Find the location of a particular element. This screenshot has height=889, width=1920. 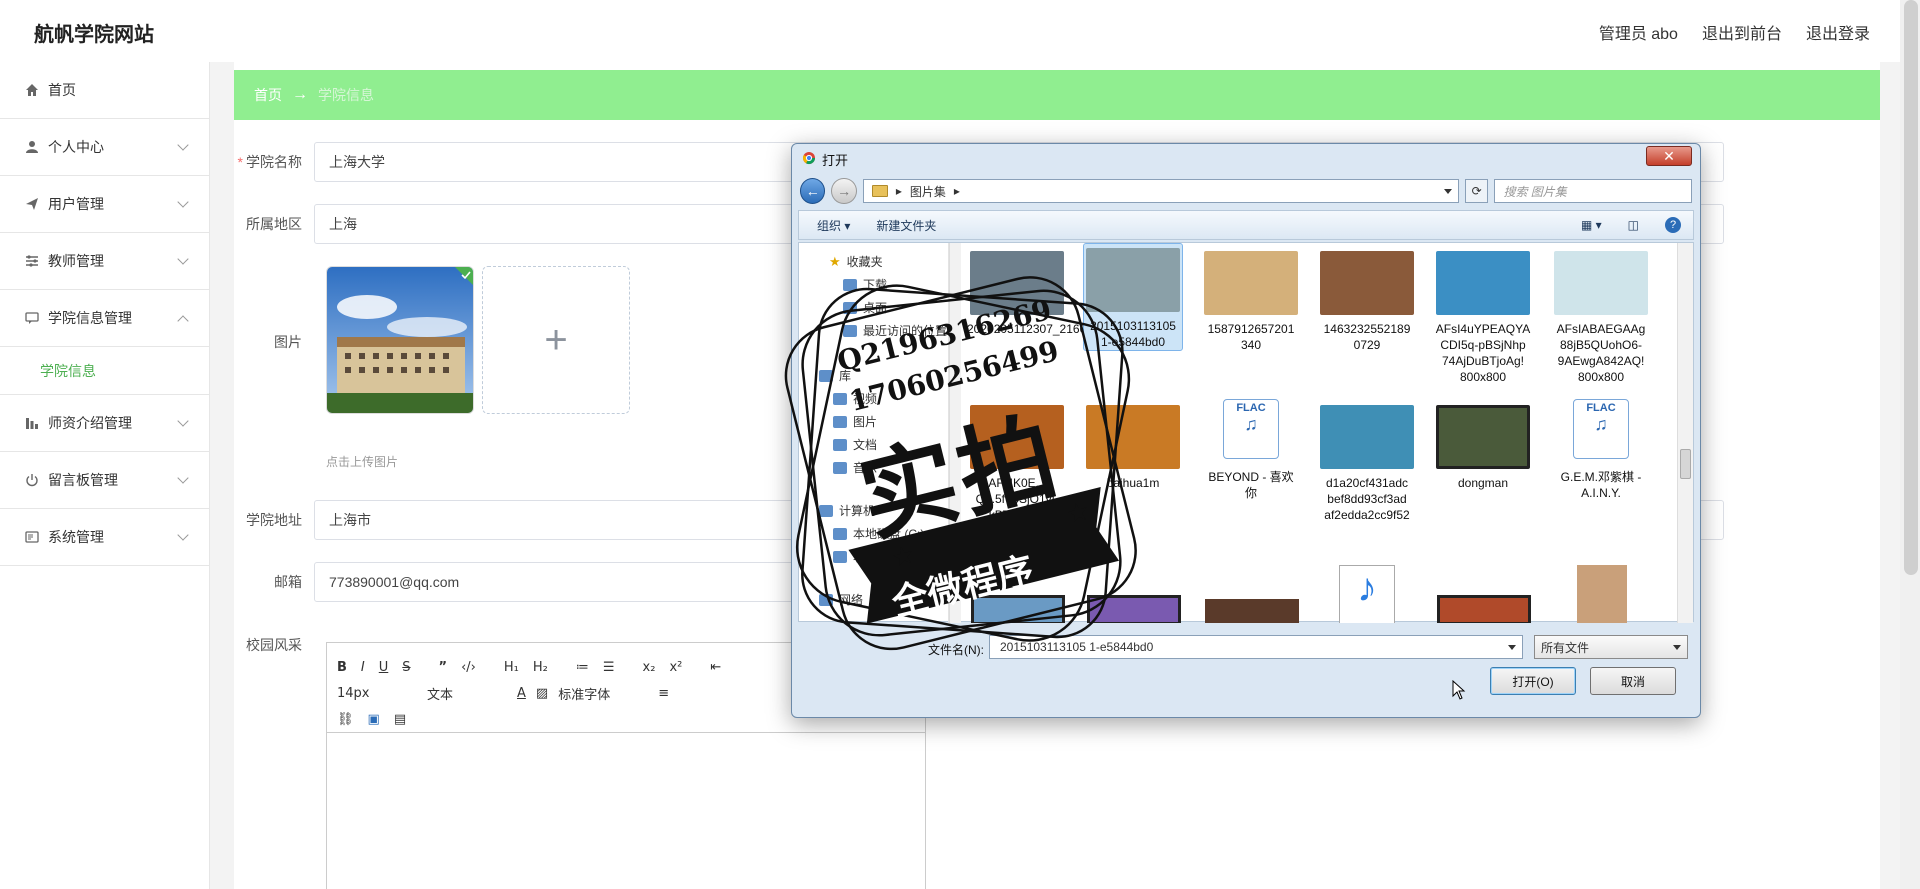

cancel-button: 取消 is located at coordinates (1633, 681).